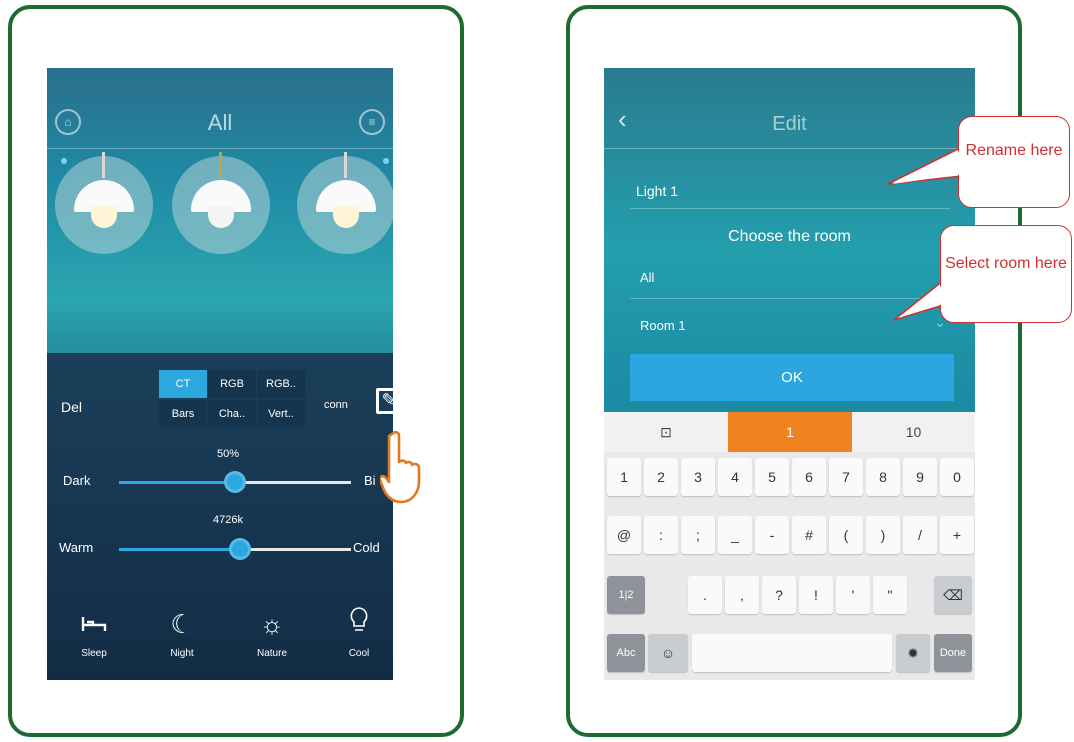  I want to click on mode-rgb-2: RGB.., so click(281, 384).